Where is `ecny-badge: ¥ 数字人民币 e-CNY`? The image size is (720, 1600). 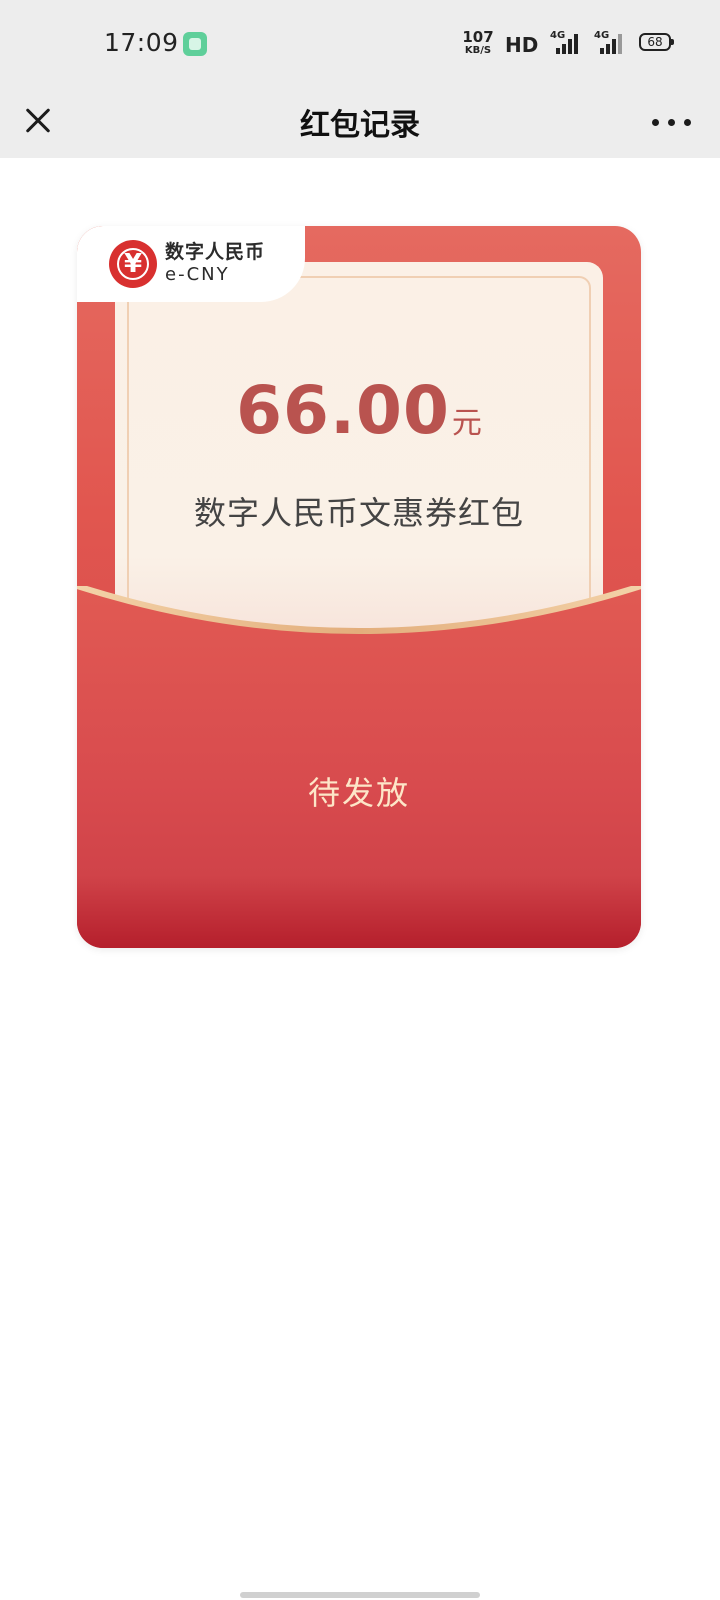
ecny-badge: ¥ 数字人民币 e-CNY is located at coordinates (191, 264).